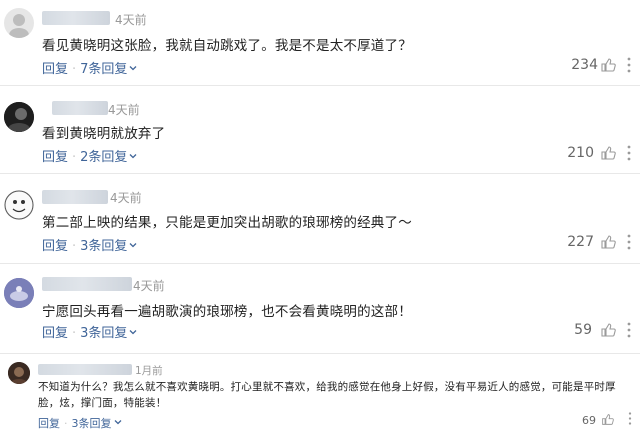  I want to click on like-count: 59, so click(583, 330).